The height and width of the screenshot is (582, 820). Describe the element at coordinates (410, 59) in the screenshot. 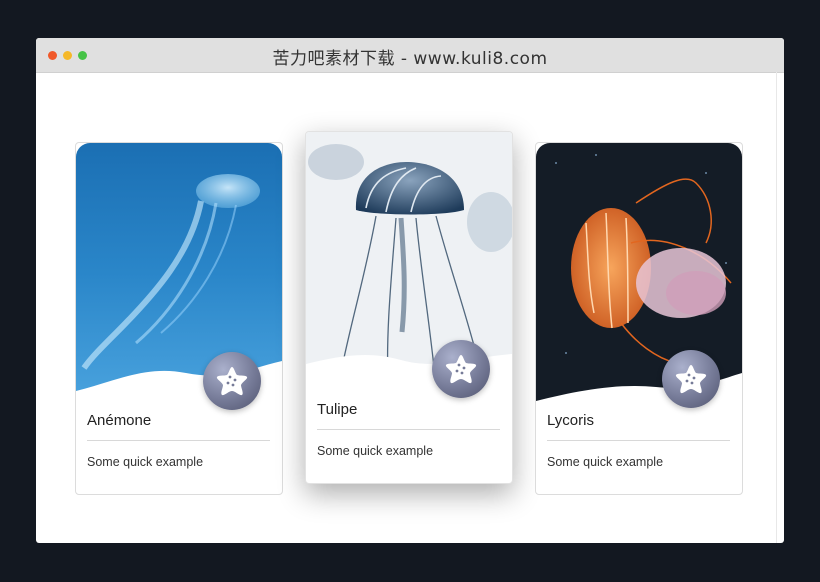

I see `window-title: 苦力吧素材下载 - www.kuli8.com` at that location.